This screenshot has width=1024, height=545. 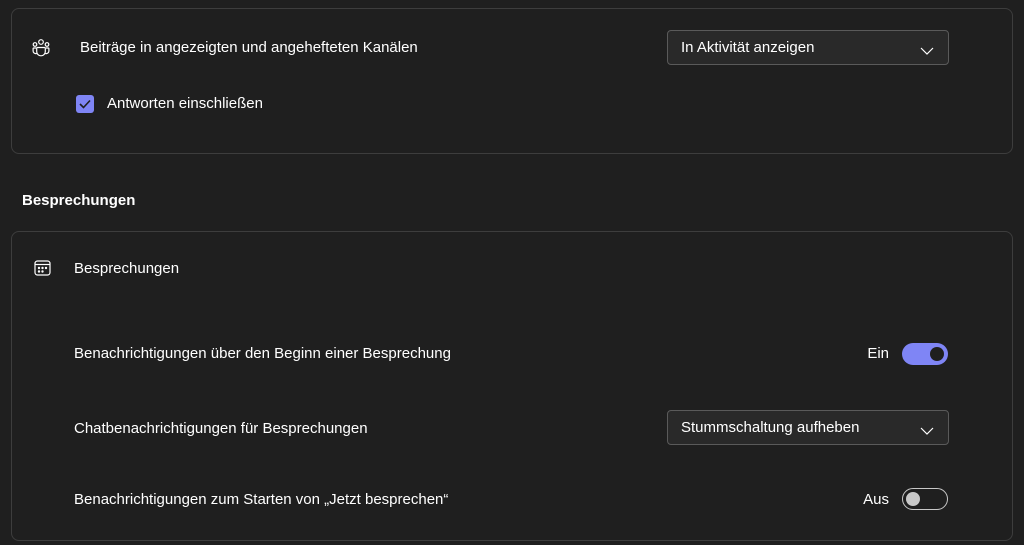 What do you see at coordinates (878, 353) in the screenshot?
I see `meeting-start-notifications-state: Ein` at bounding box center [878, 353].